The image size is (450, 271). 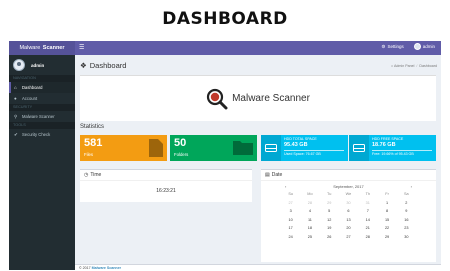 I want to click on files-label: Files, so click(x=89, y=154).